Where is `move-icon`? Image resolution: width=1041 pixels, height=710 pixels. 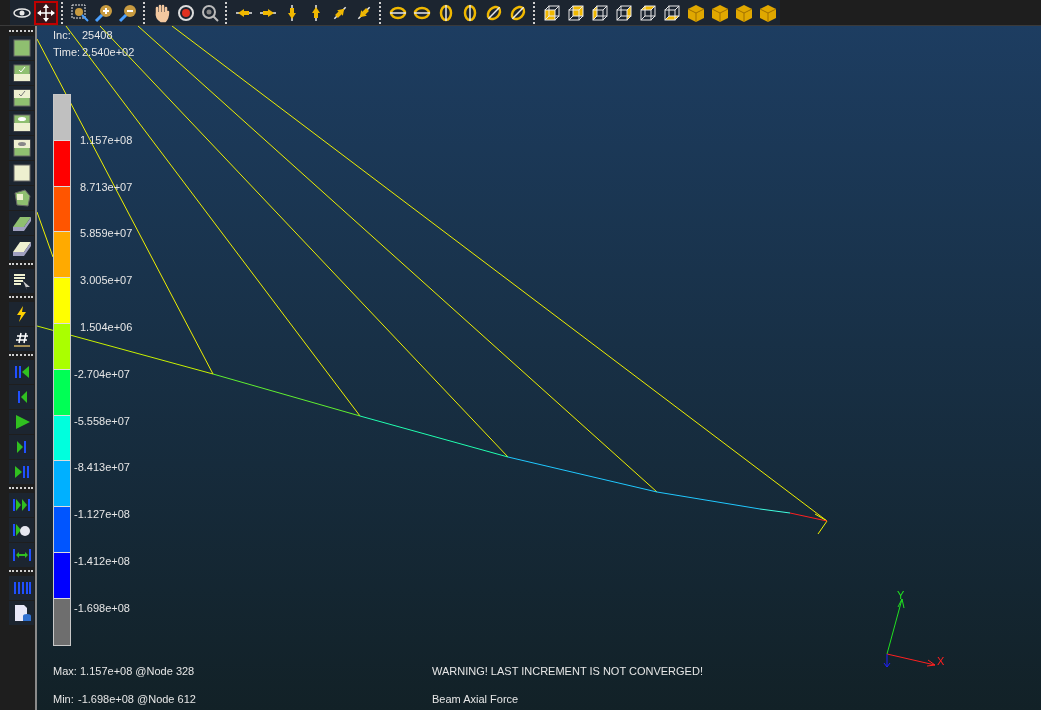 move-icon is located at coordinates (46, 12).